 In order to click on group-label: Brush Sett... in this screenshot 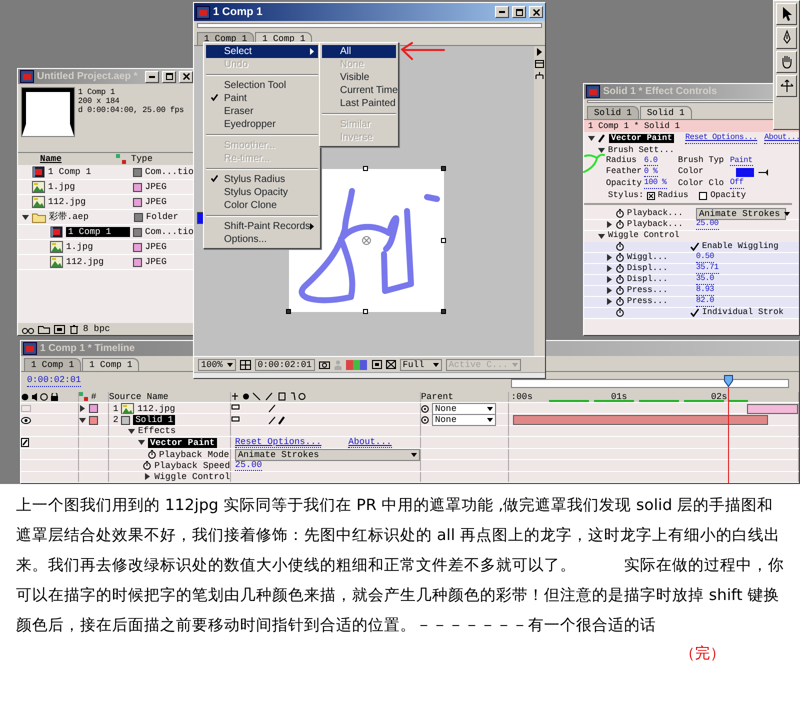, I will do `click(641, 151)`.